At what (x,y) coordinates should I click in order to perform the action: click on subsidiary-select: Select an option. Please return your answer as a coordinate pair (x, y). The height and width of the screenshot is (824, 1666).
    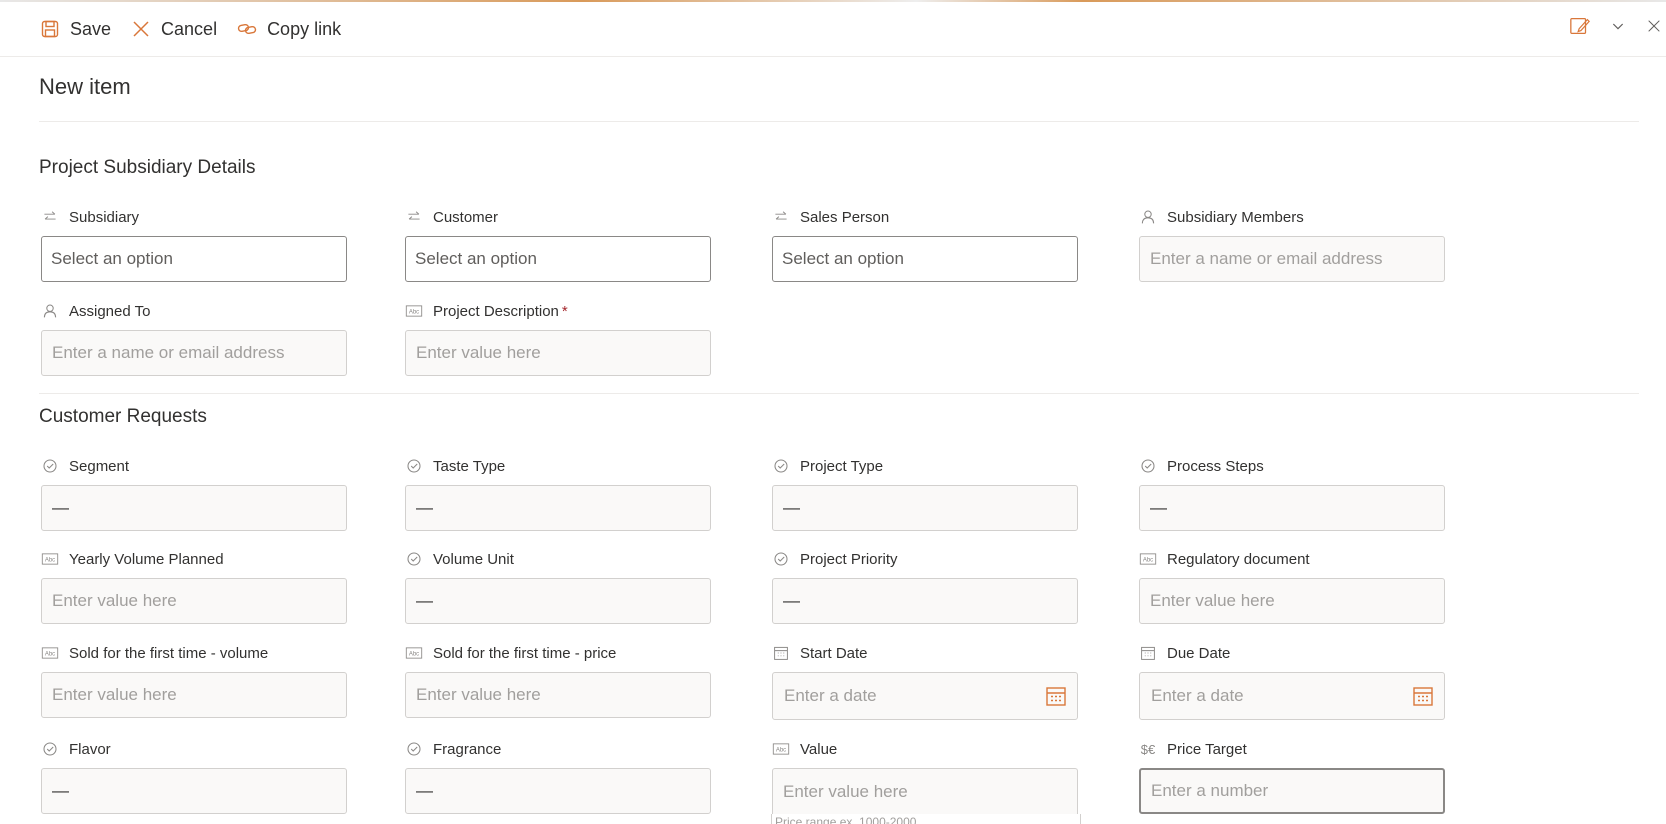
    Looking at the image, I should click on (194, 259).